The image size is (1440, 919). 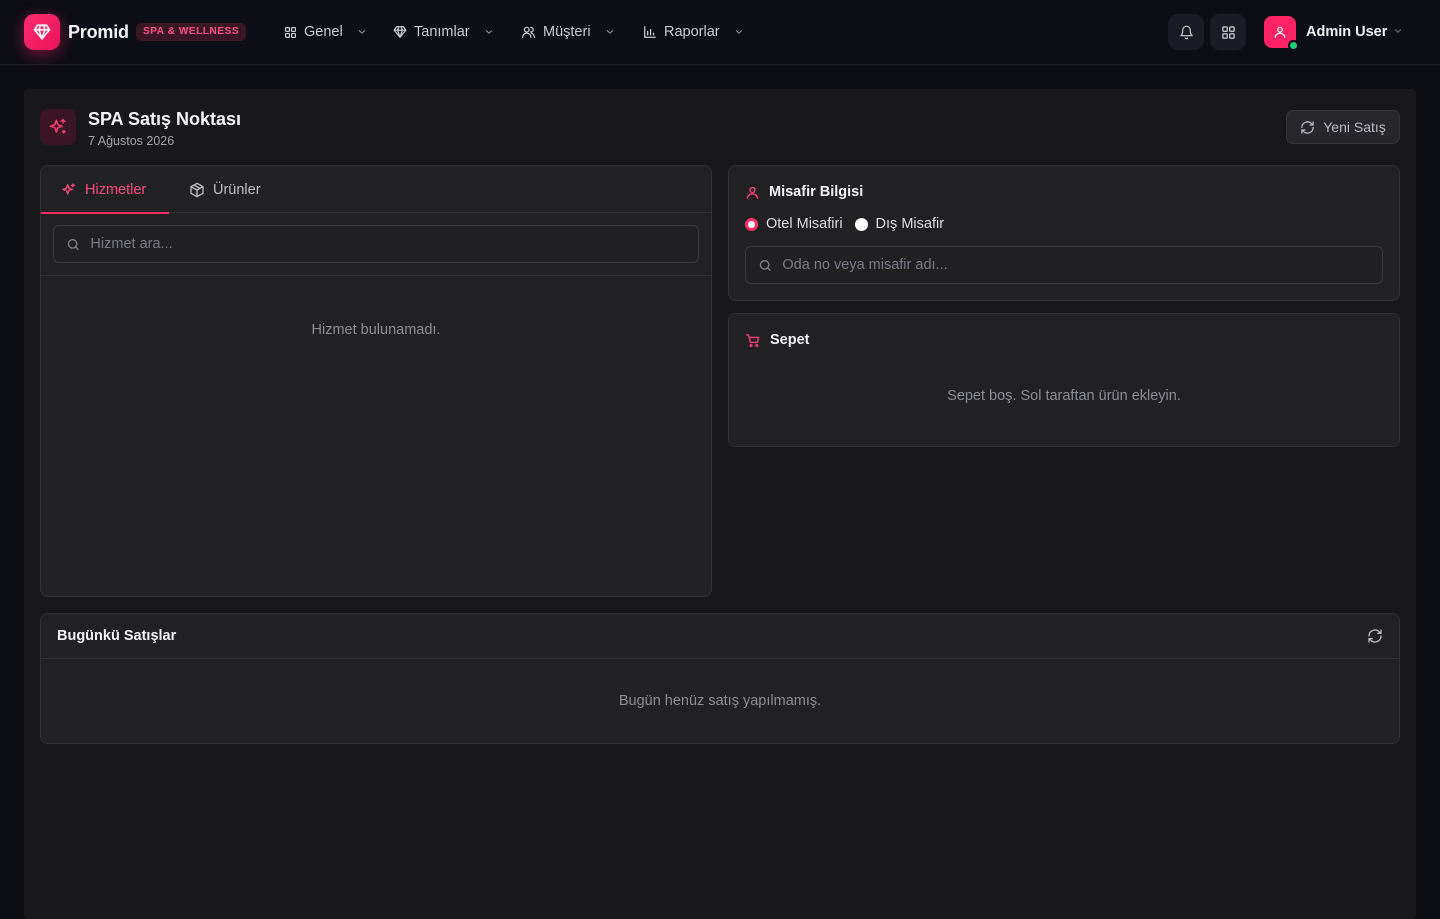 I want to click on page-date: 7 Ağustos 2026, so click(x=131, y=141).